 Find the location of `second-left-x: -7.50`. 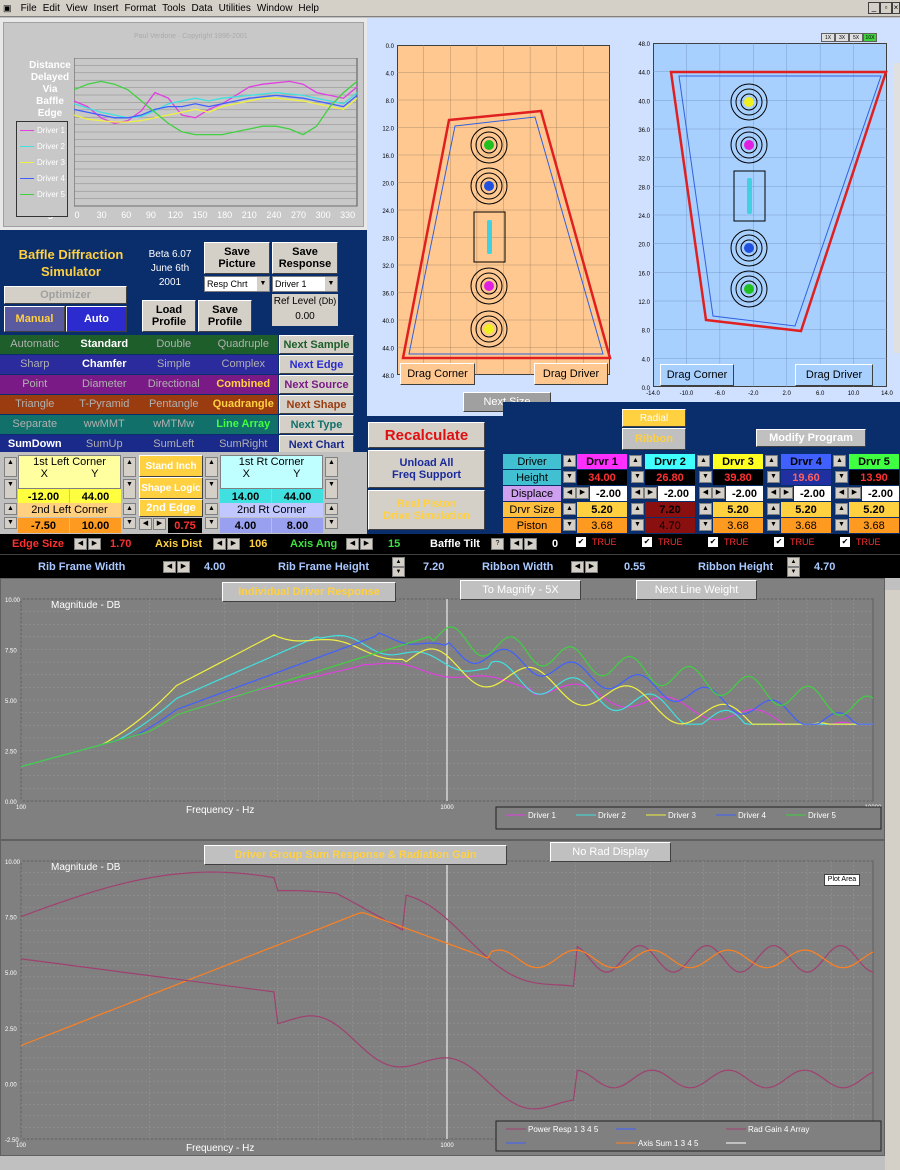

second-left-x: -7.50 is located at coordinates (43, 525).